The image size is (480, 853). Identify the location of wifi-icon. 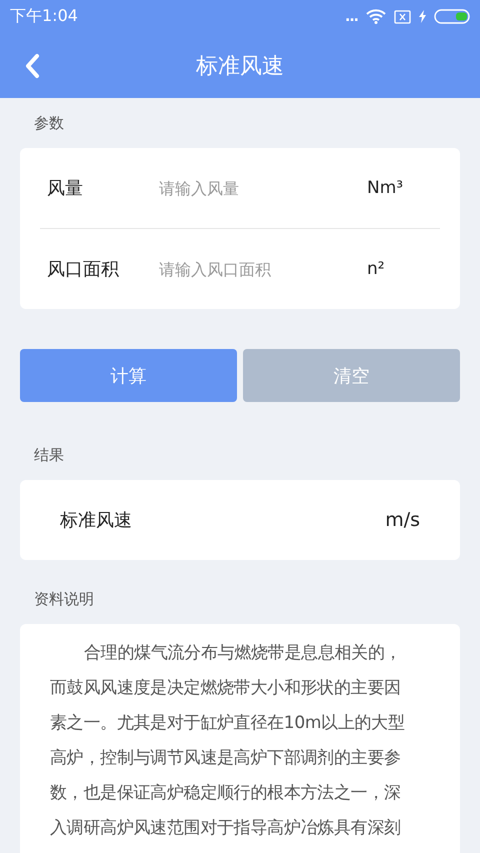
(376, 16).